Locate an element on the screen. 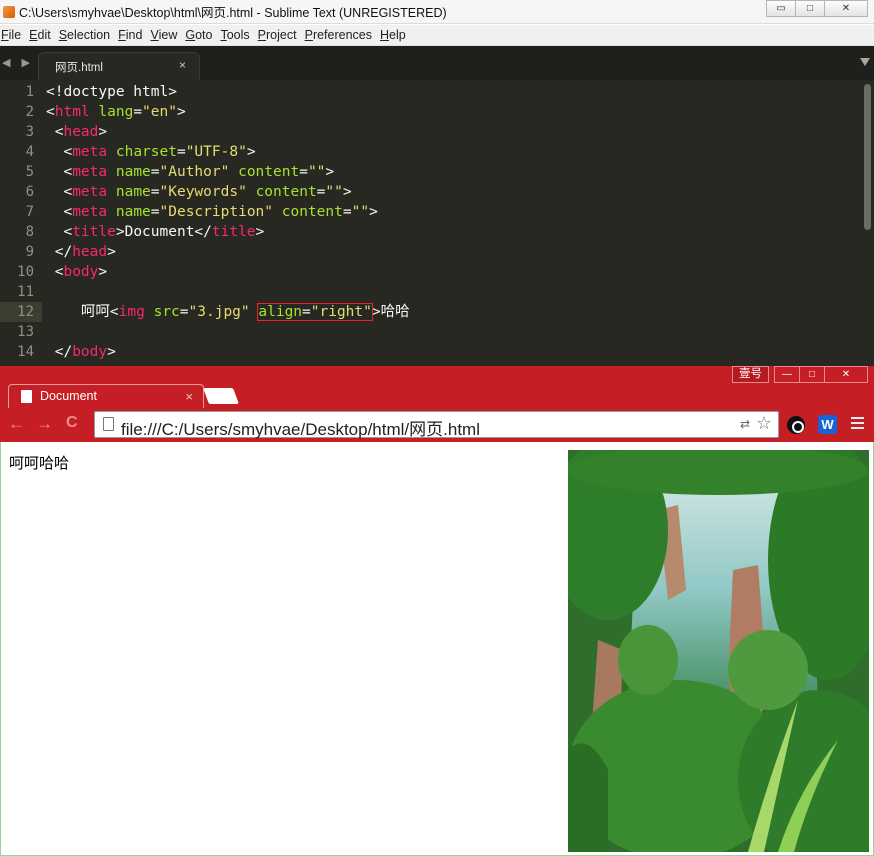  code-line: <meta name="Author" content=""> is located at coordinates (190, 172).